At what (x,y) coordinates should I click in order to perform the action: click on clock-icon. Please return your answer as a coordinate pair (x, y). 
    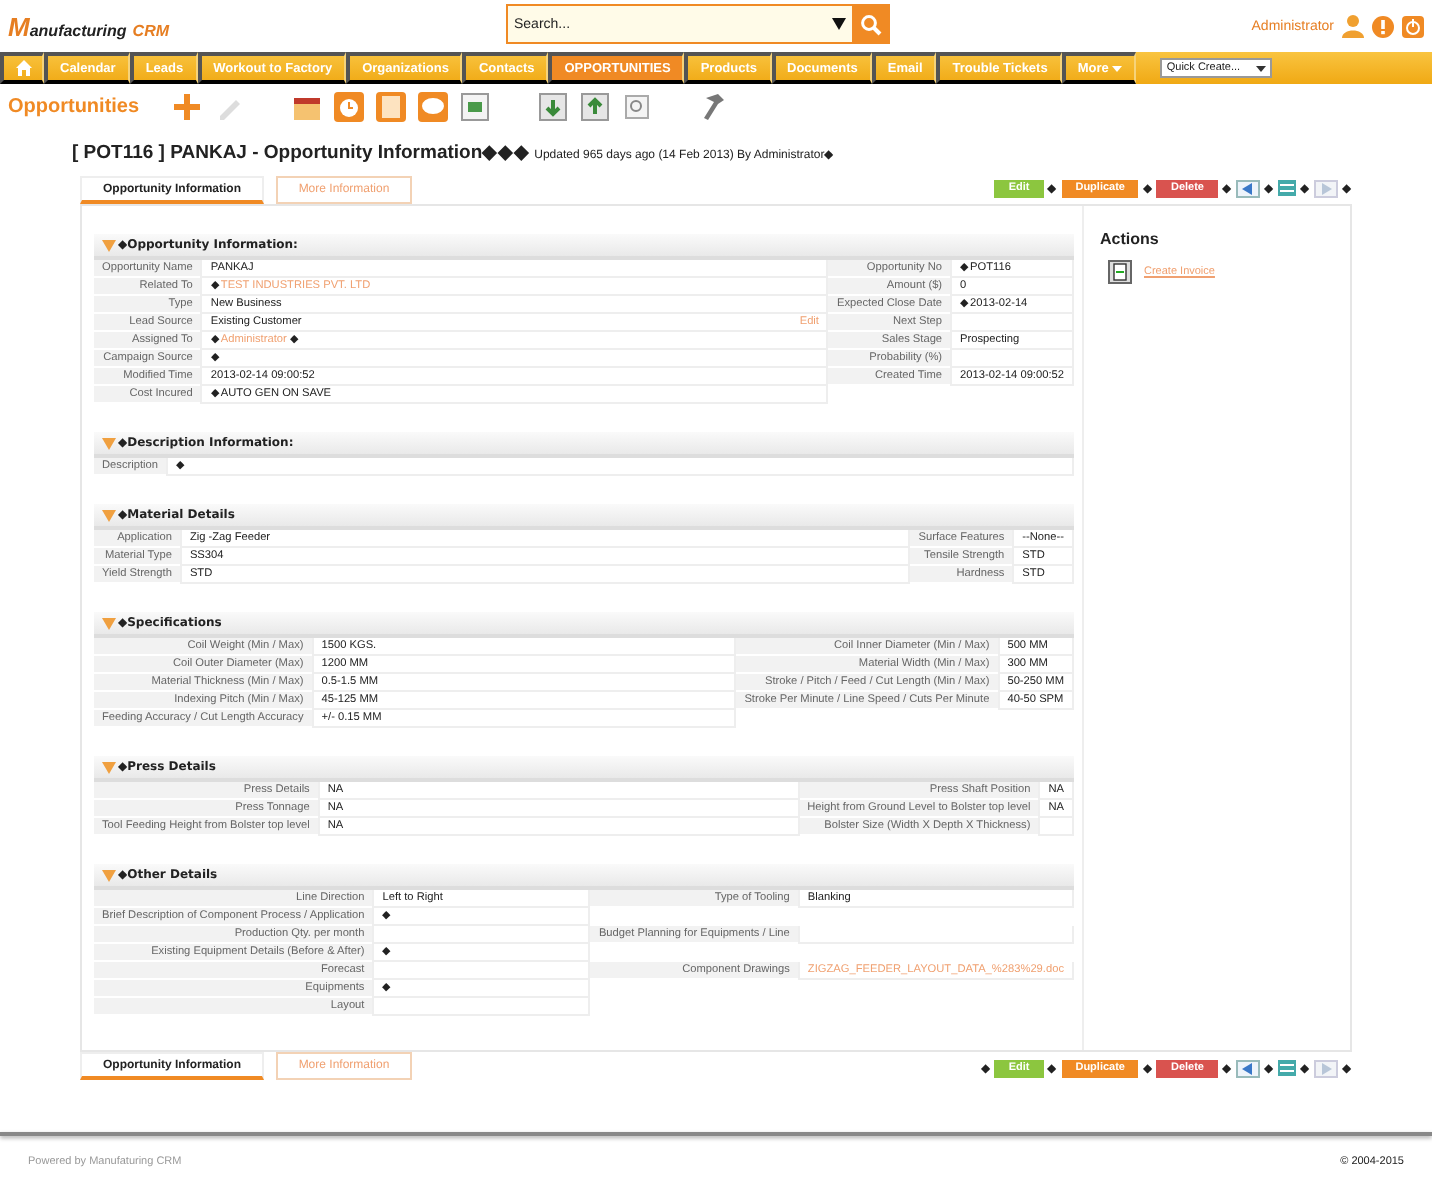
    Looking at the image, I should click on (349, 106).